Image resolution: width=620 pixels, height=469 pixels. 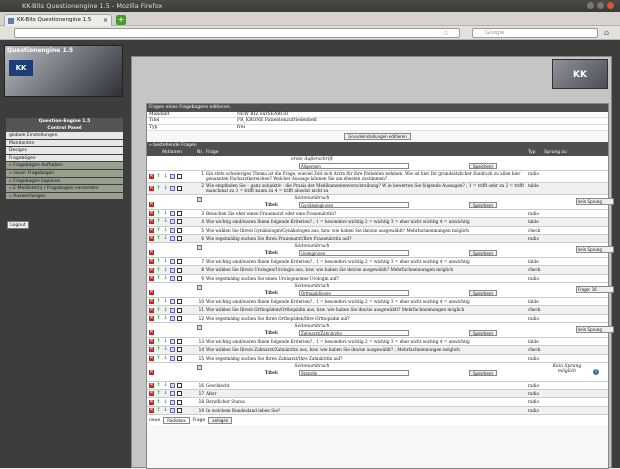 What do you see at coordinates (176, 420) in the screenshot?
I see `question-type-select: Radiobox` at bounding box center [176, 420].